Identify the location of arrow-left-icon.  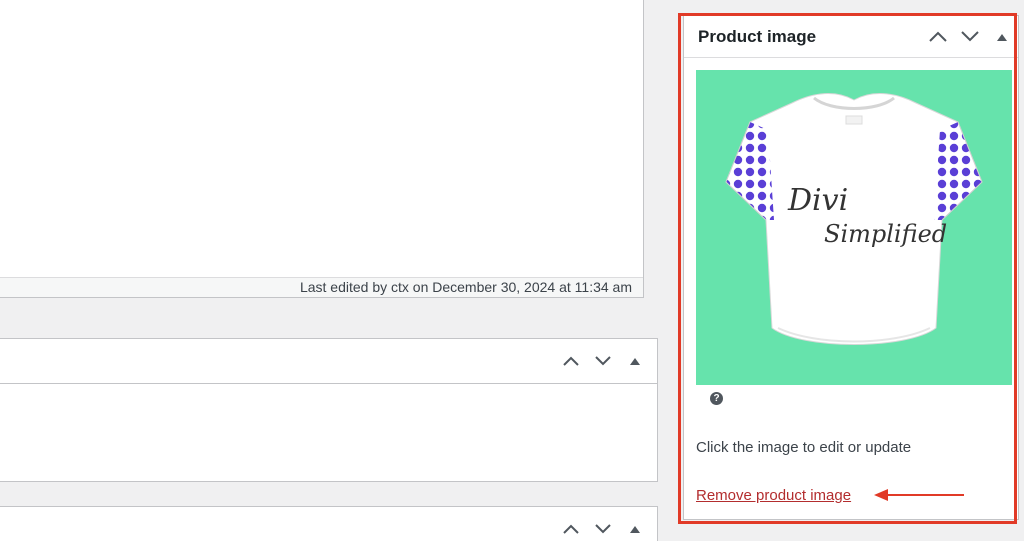
(919, 495).